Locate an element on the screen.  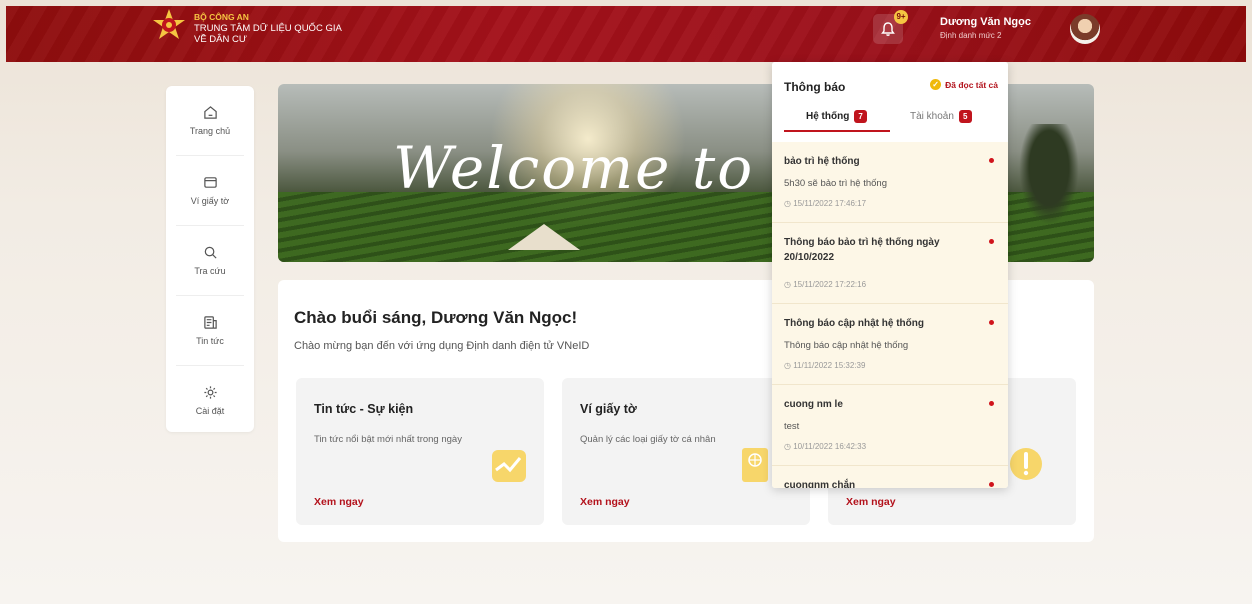
notification-item-title: bảo trì hệ thống is located at coordinates (822, 161).